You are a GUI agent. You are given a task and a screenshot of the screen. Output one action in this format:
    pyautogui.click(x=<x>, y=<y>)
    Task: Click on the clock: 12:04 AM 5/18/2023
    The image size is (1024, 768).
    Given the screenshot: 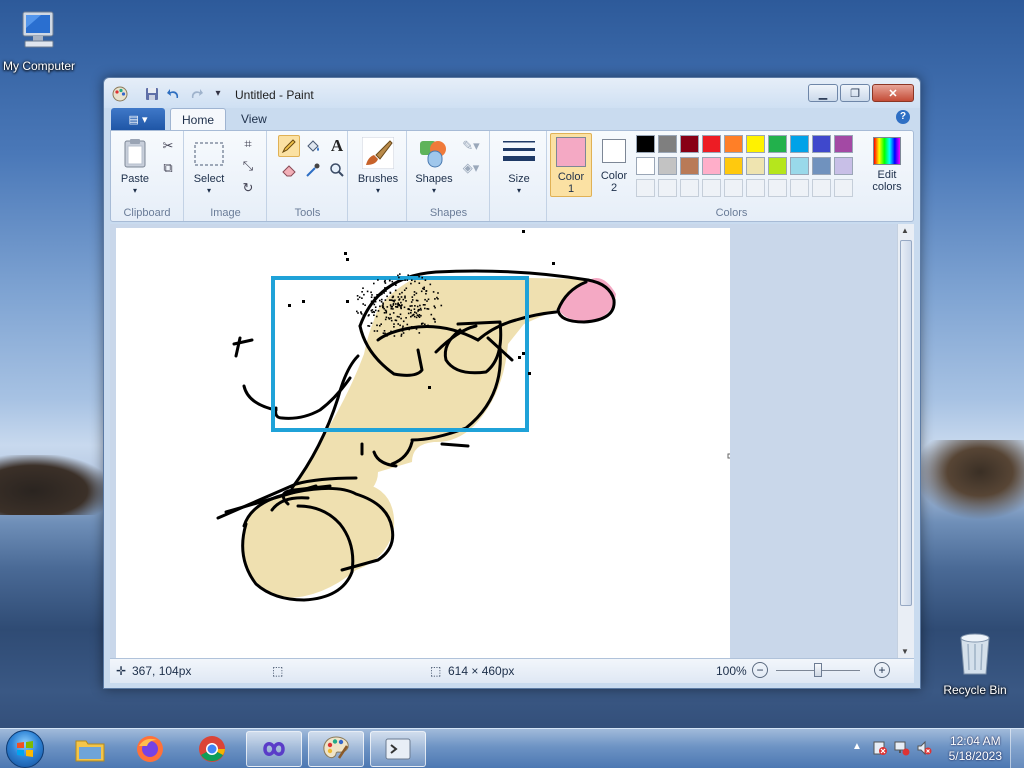 What is the action you would take?
    pyautogui.click(x=975, y=749)
    